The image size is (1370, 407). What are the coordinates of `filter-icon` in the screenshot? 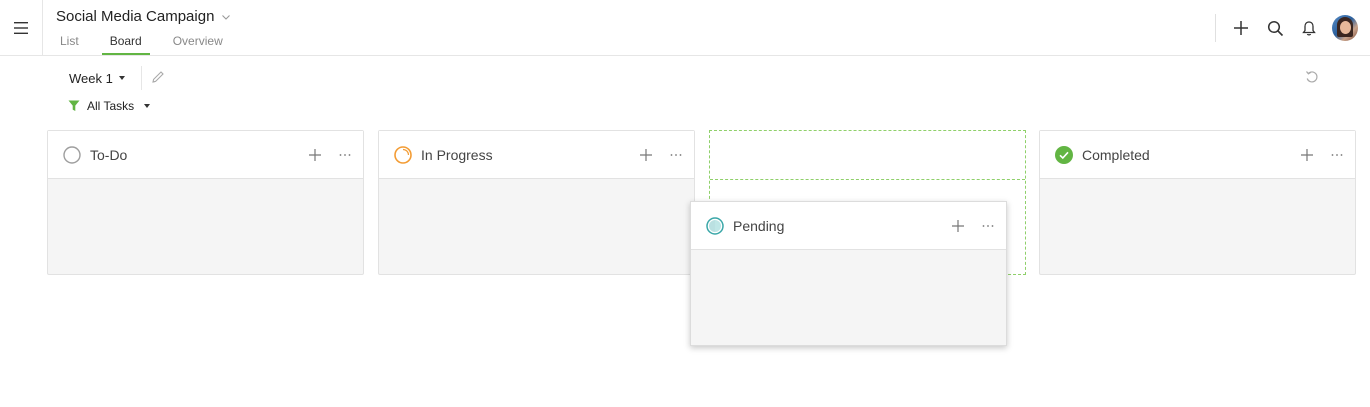 It's located at (74, 105).